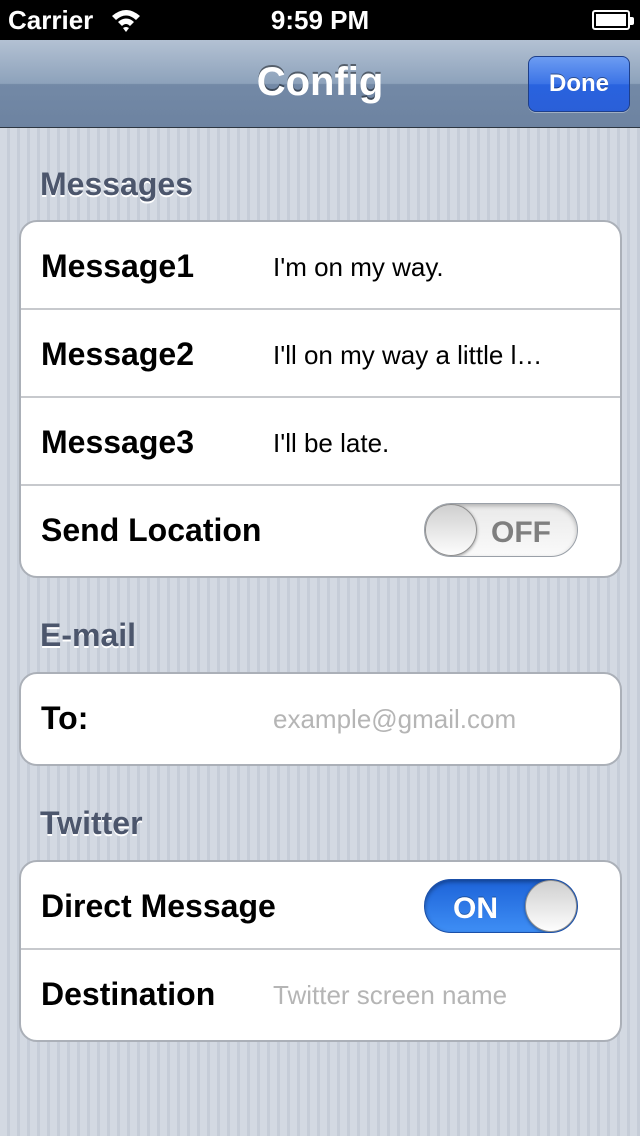 This screenshot has width=640, height=1136. Describe the element at coordinates (579, 84) in the screenshot. I see `done-button: Done` at that location.